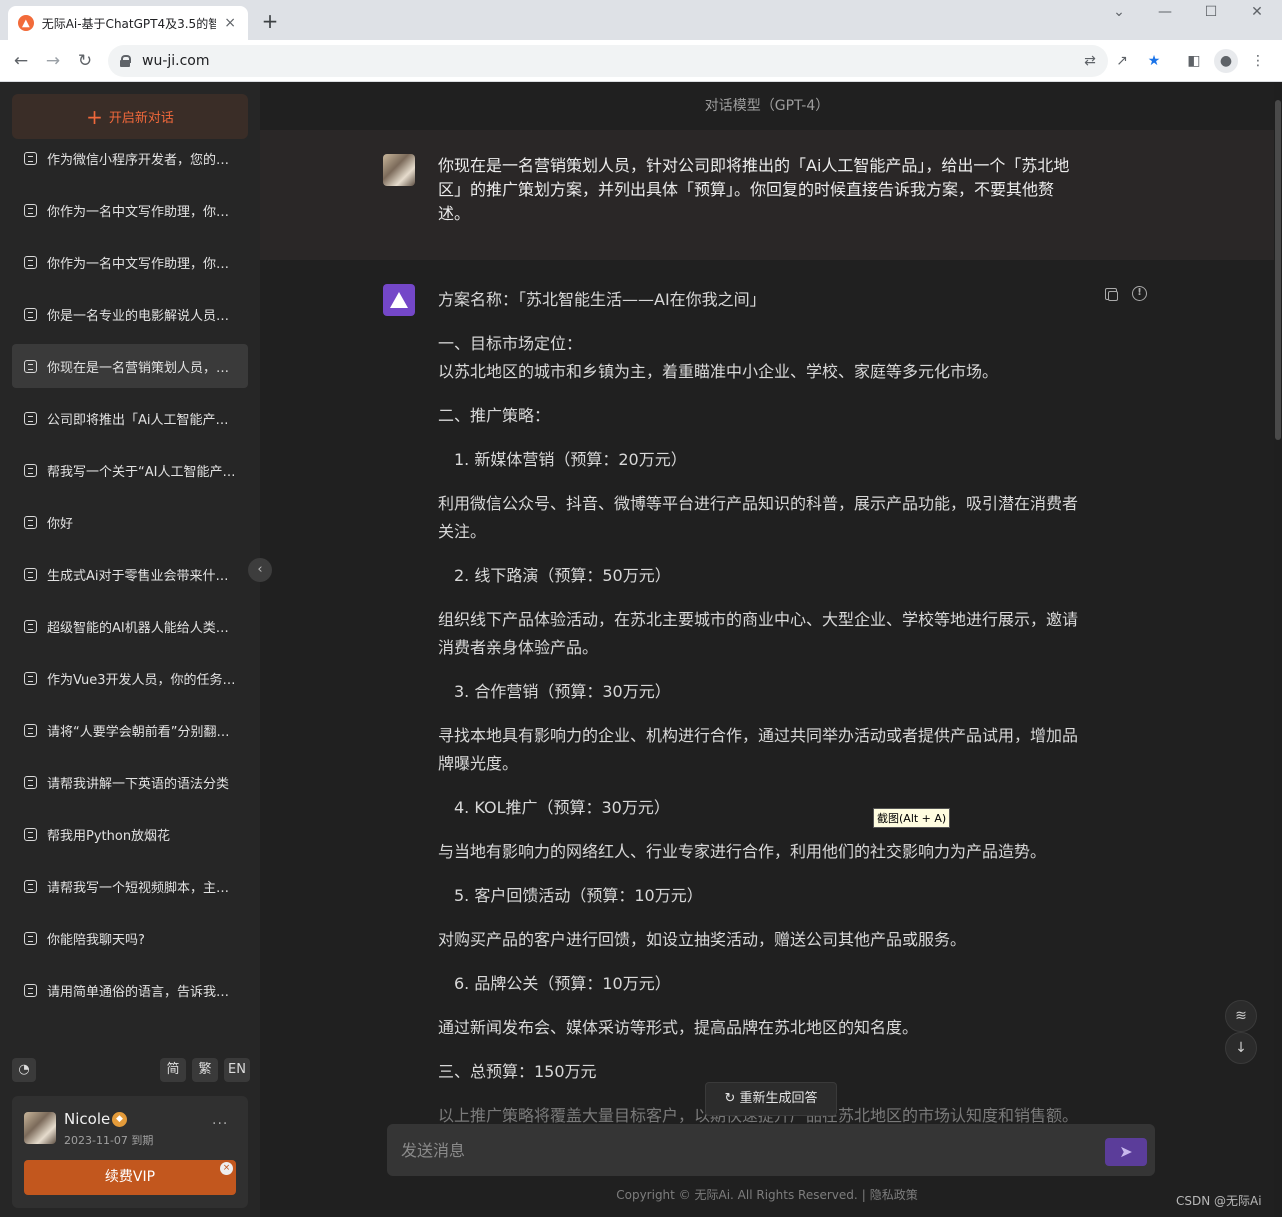  Describe the element at coordinates (85, 61) in the screenshot. I see `reload-icon: ↻` at that location.